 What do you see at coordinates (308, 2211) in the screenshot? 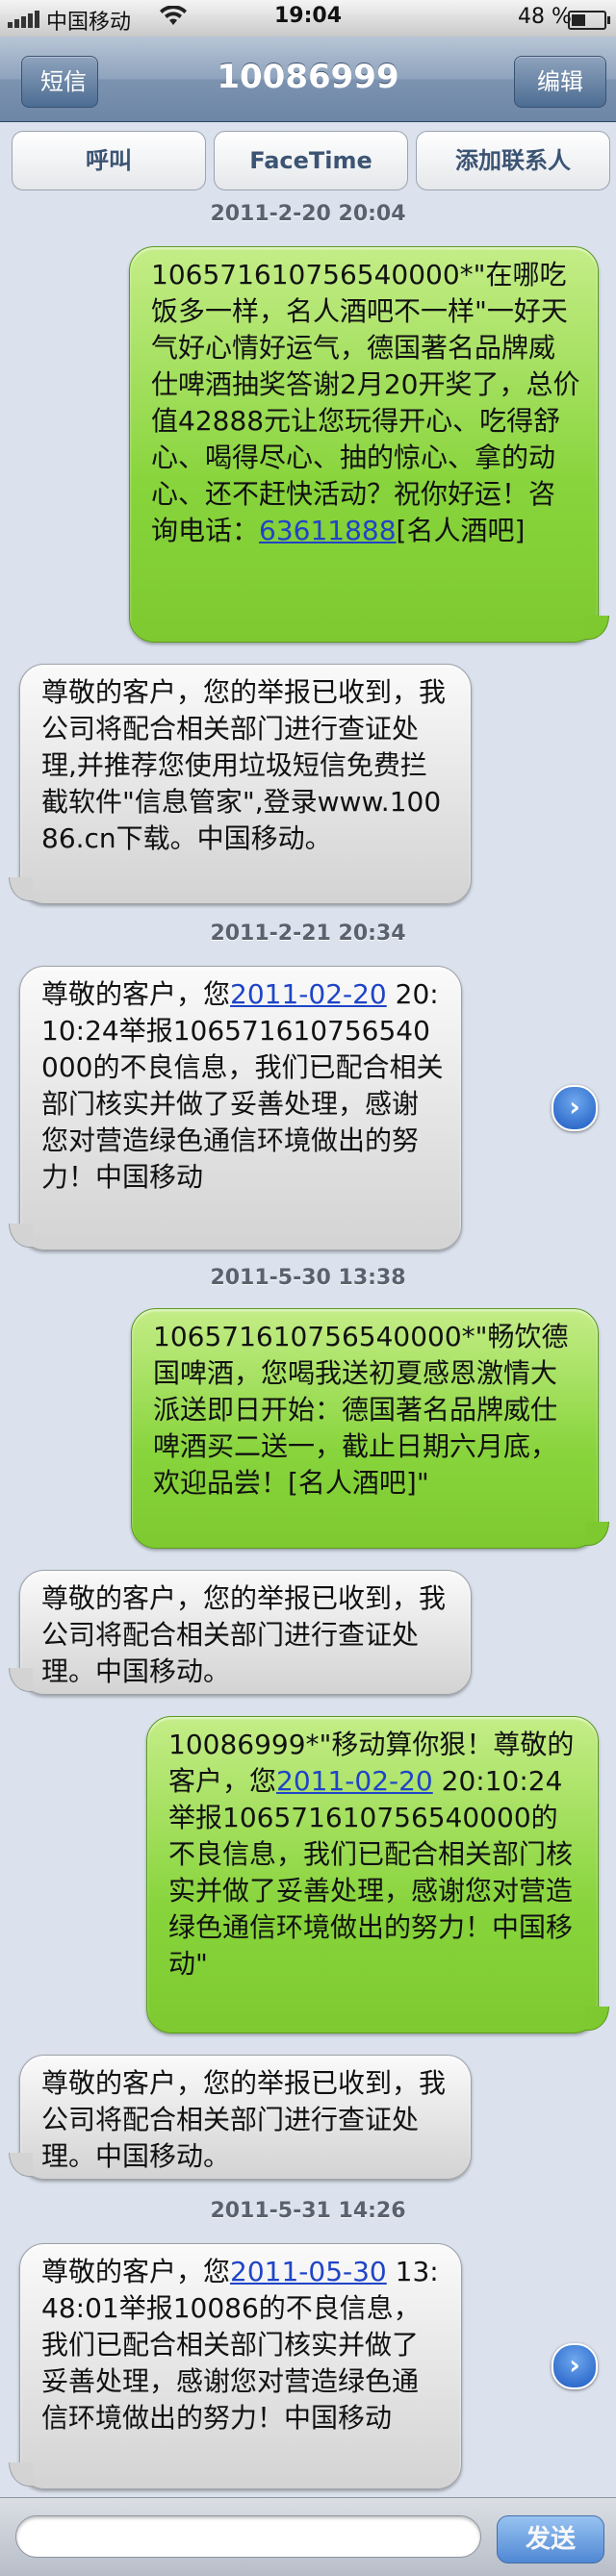
I see `timestamp: 2011-5-31 14:26` at bounding box center [308, 2211].